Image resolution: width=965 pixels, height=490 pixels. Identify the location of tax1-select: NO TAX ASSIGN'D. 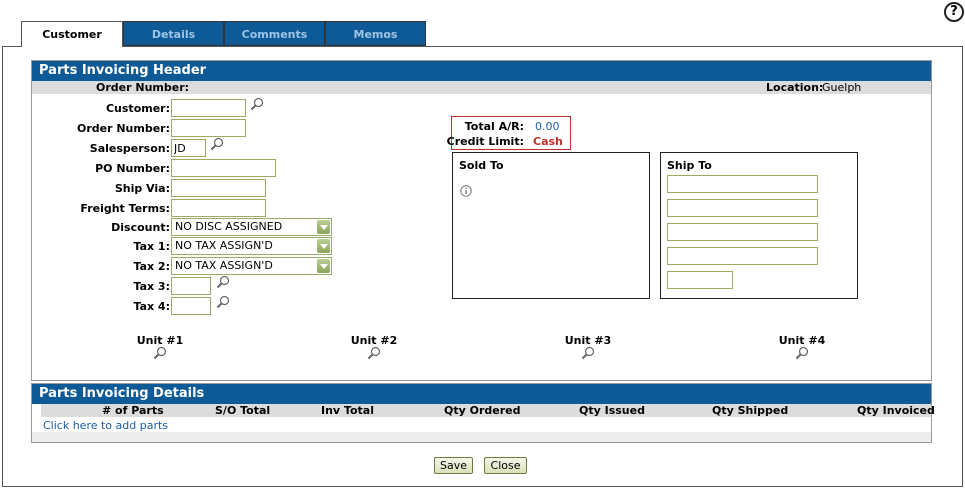
(251, 246).